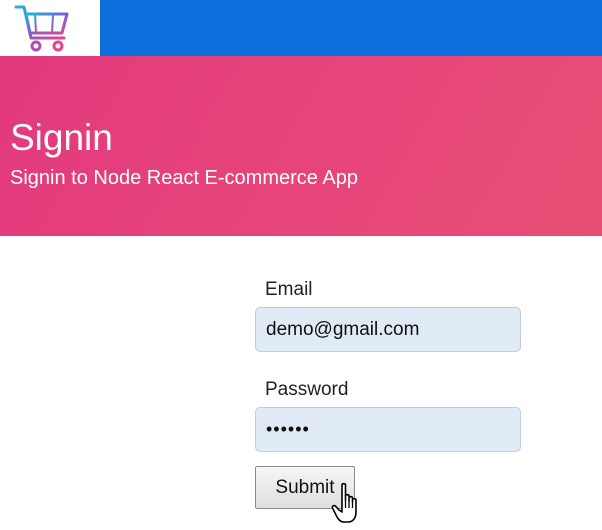  Describe the element at coordinates (388, 429) in the screenshot. I see `password-field` at that location.